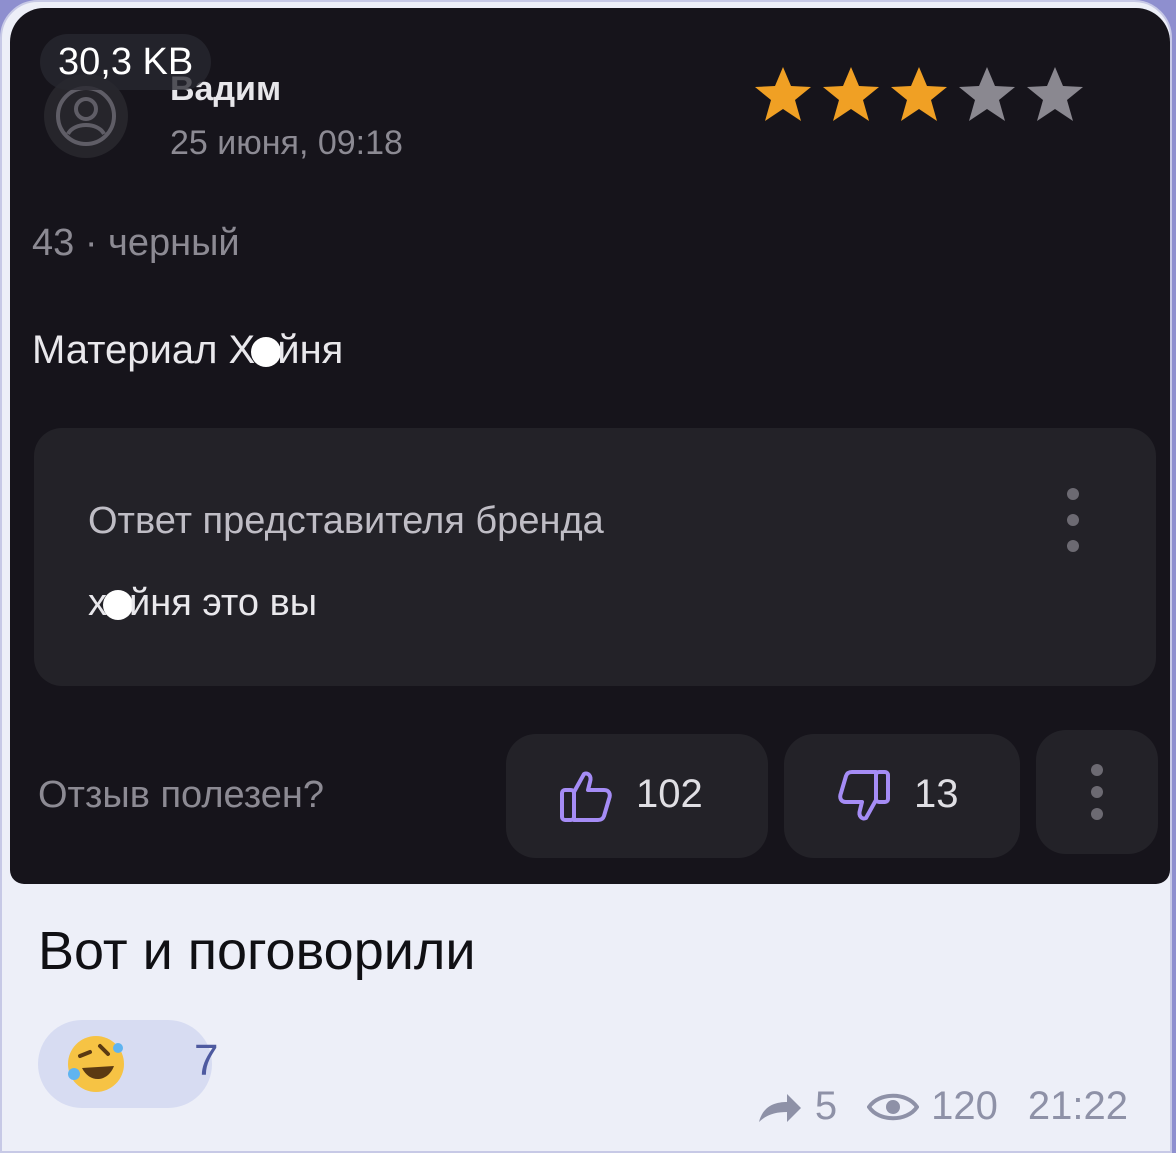 The height and width of the screenshot is (1153, 1176). Describe the element at coordinates (893, 1106) in the screenshot. I see `eye-icon` at that location.